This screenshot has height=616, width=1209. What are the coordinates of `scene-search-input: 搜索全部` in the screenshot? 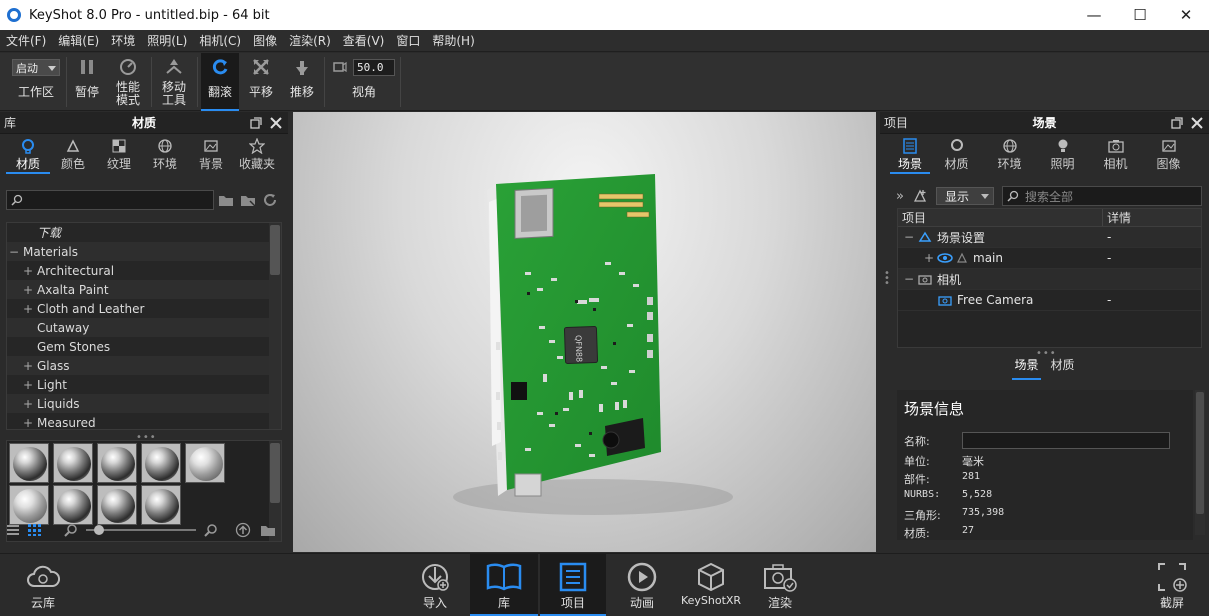 It's located at (1101, 196).